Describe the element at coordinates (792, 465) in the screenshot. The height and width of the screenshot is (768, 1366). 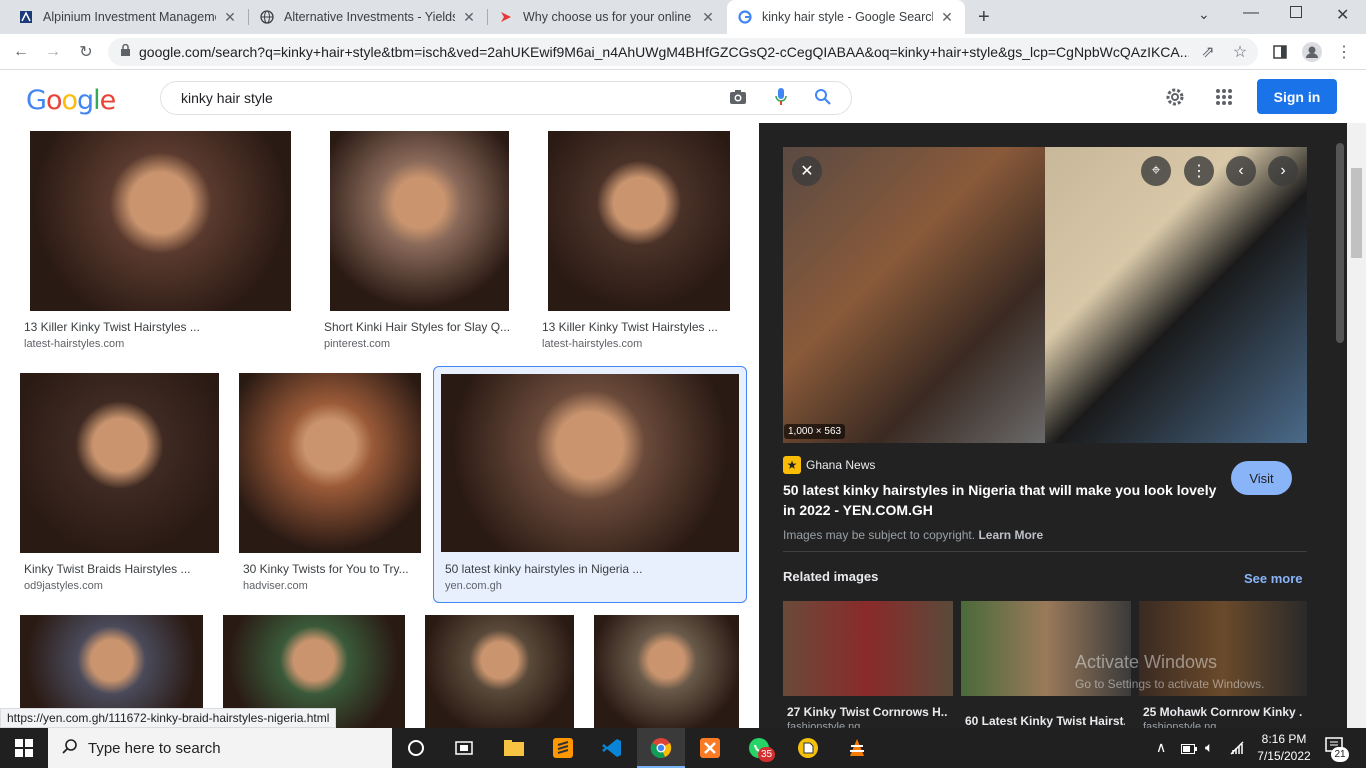
I see `site-favicon-icon: ★` at that location.